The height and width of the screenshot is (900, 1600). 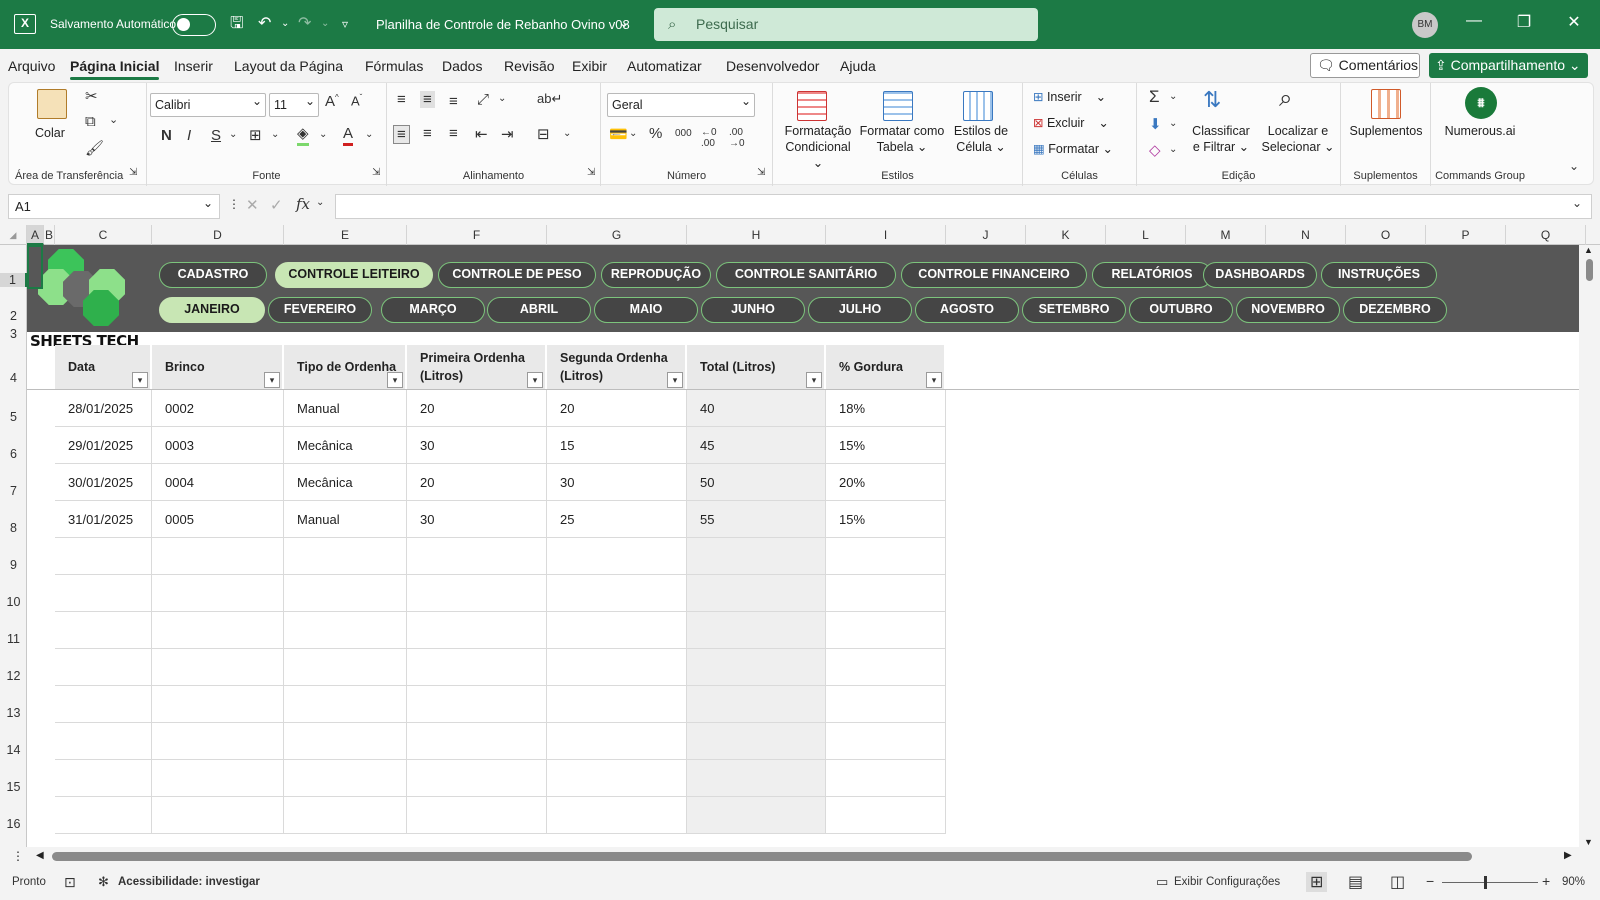 What do you see at coordinates (332, 101) in the screenshot?
I see `increase-font-icon: A^` at bounding box center [332, 101].